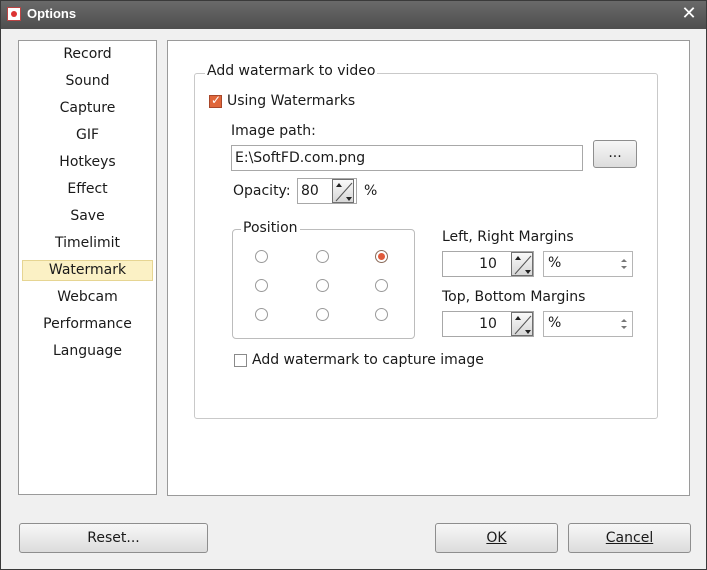 The image size is (707, 570). Describe the element at coordinates (381, 285) in the screenshot. I see `position-middle-right-radio` at that location.